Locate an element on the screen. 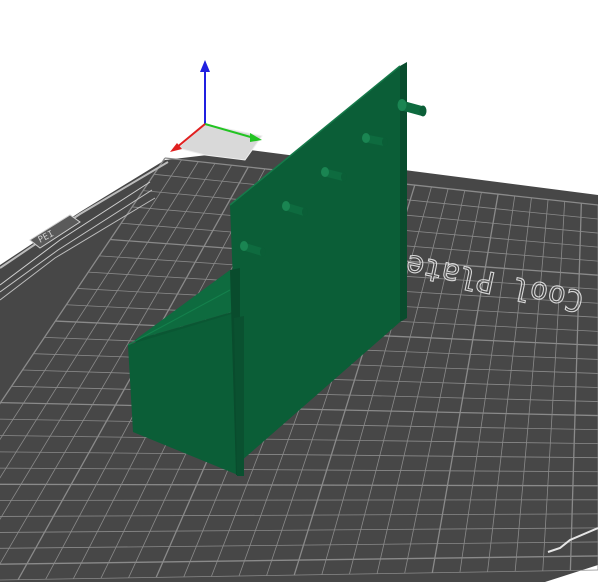 The width and height of the screenshot is (598, 582). z-axis-arrow-icon is located at coordinates (205, 66).